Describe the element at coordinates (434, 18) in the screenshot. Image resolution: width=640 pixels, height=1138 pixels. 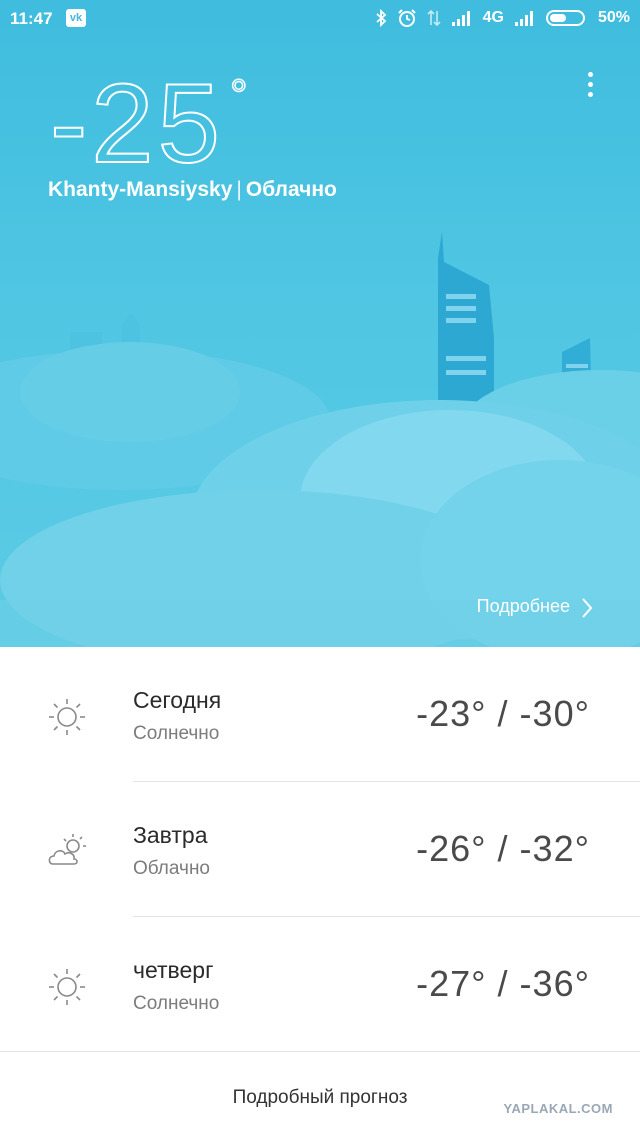
I see `data-transfer-icon` at that location.